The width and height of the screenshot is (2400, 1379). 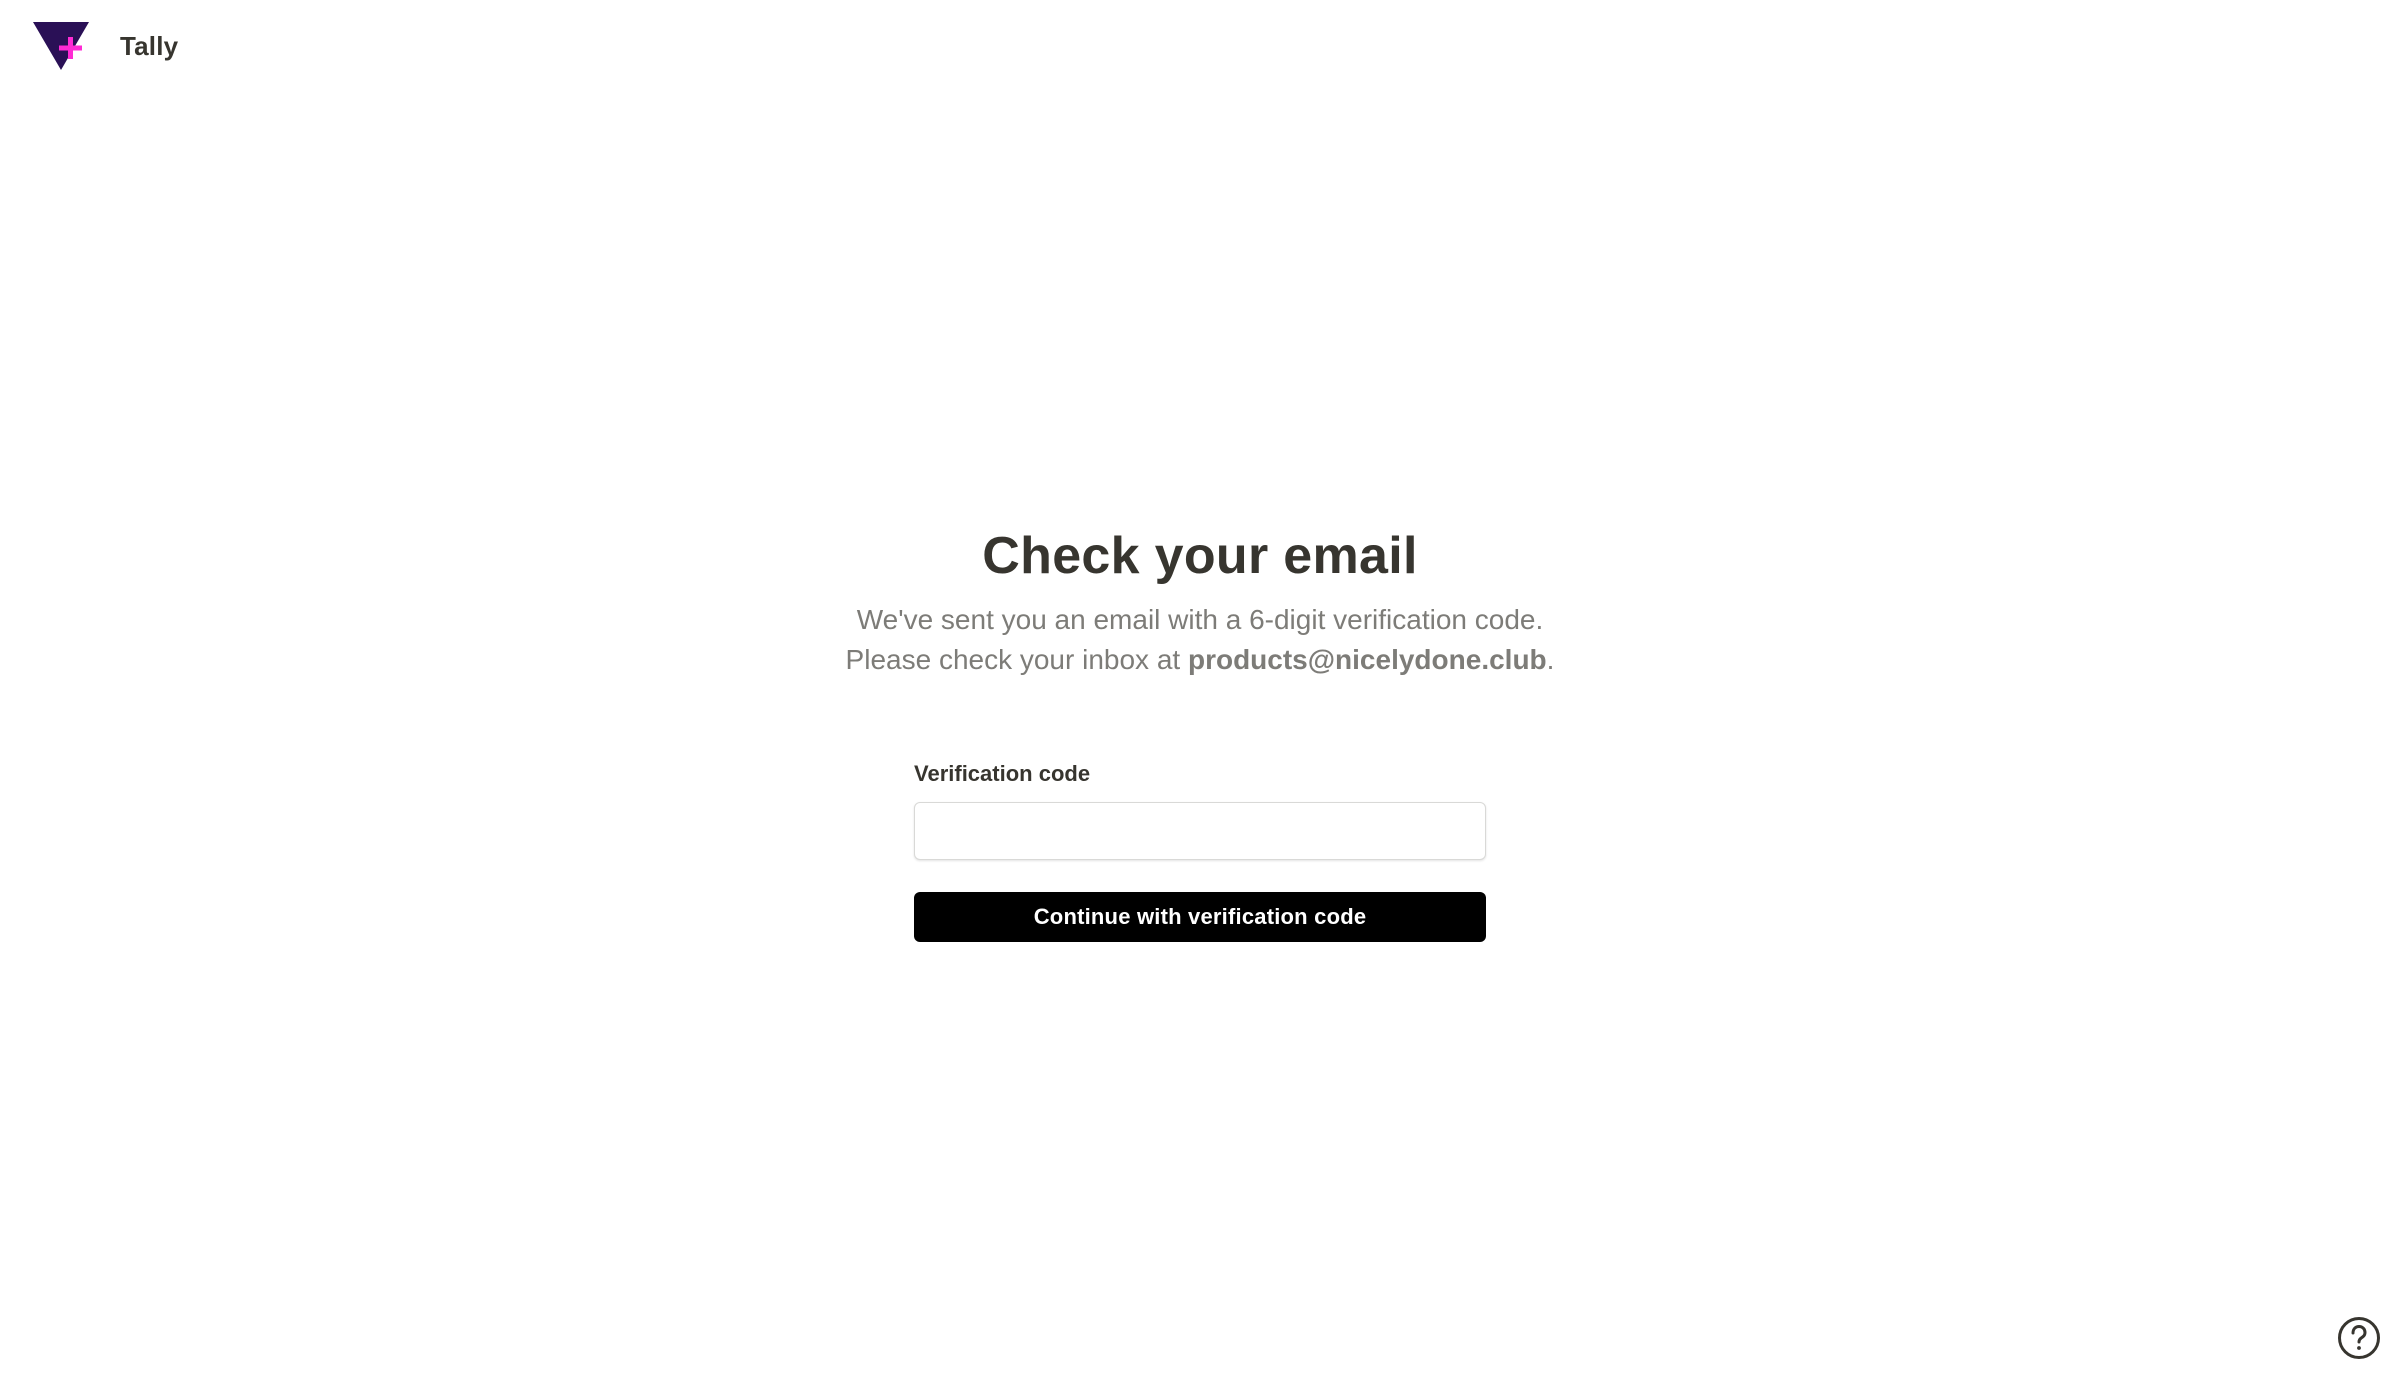 I want to click on subtitle-line-2-prefix: Please check your inbox at, so click(x=1016, y=659).